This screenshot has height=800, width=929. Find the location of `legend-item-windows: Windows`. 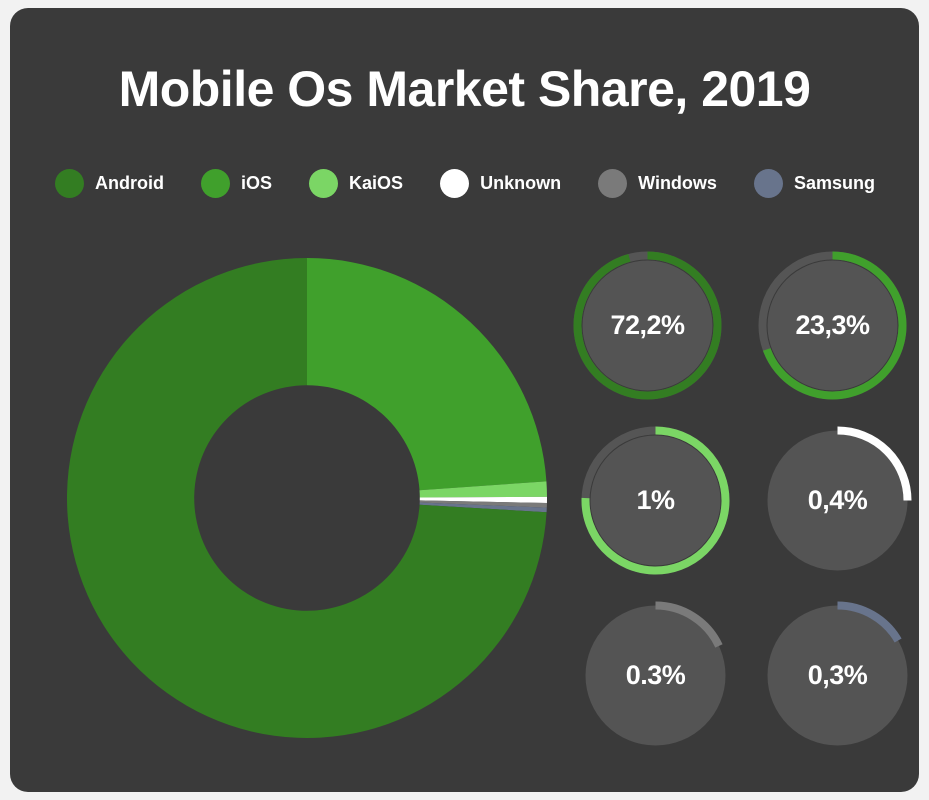

legend-item-windows: Windows is located at coordinates (657, 183).